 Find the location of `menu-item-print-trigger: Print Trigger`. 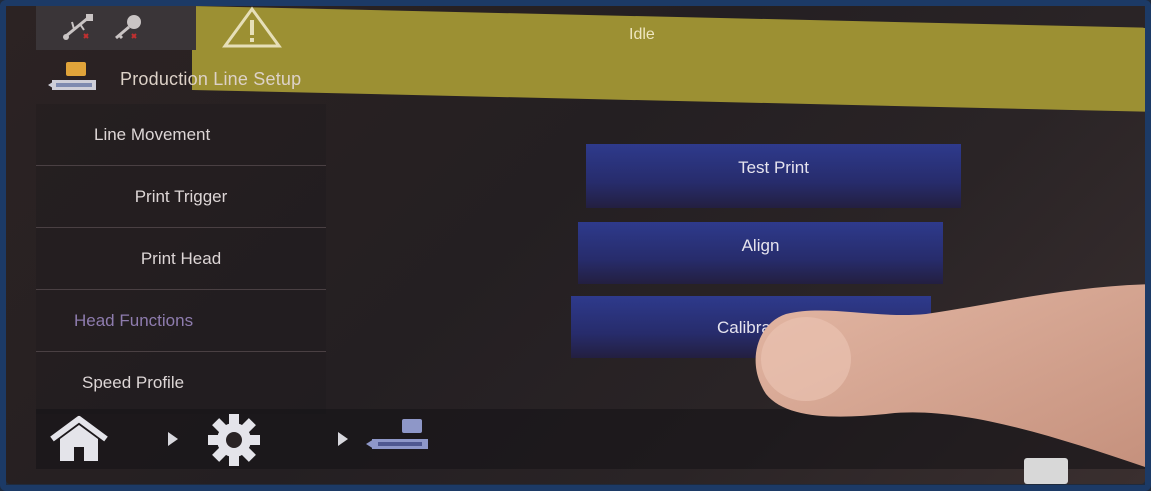

menu-item-print-trigger: Print Trigger is located at coordinates (181, 197).